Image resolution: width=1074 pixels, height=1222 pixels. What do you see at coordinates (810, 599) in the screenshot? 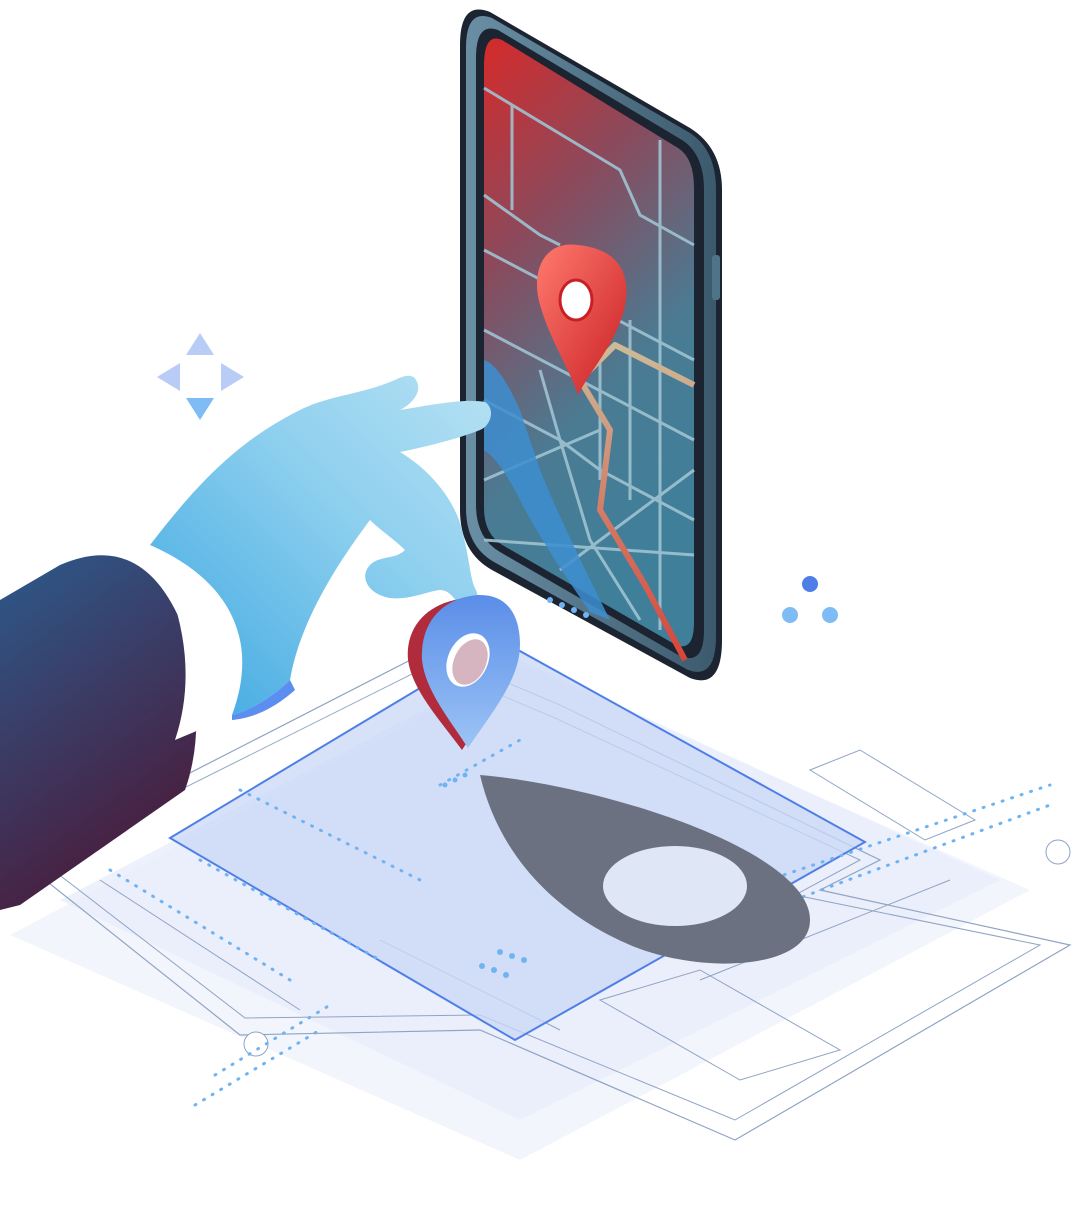
I see `dots-cluster-icon` at bounding box center [810, 599].